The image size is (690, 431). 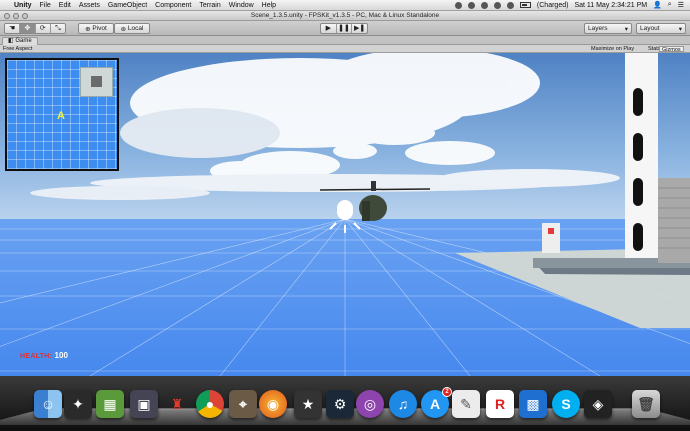 I want to click on game-icon: ✦, so click(x=78, y=404).